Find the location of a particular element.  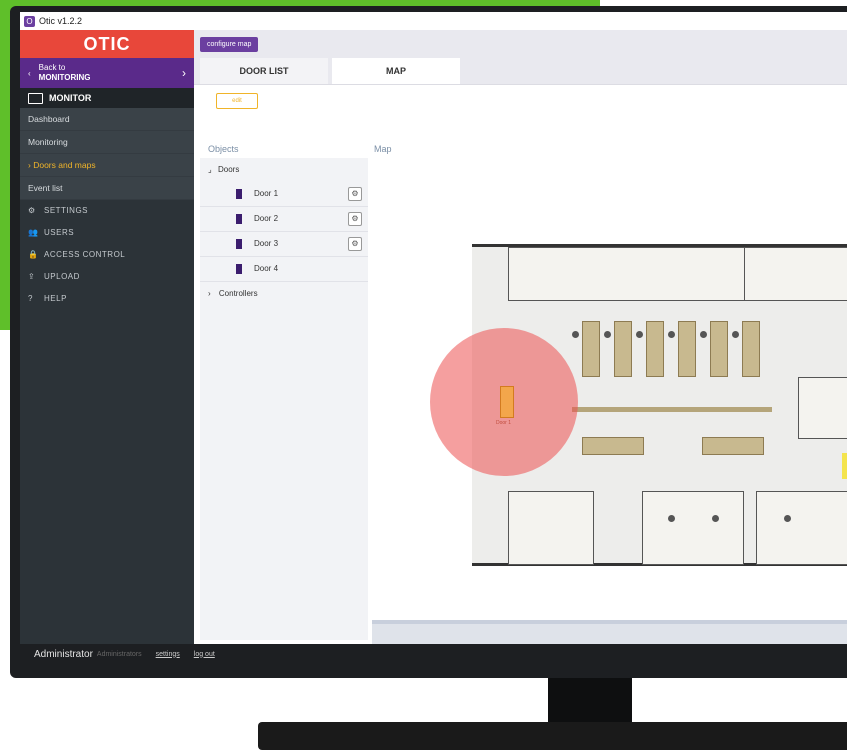

back-line2: MONITORING is located at coordinates (64, 77).